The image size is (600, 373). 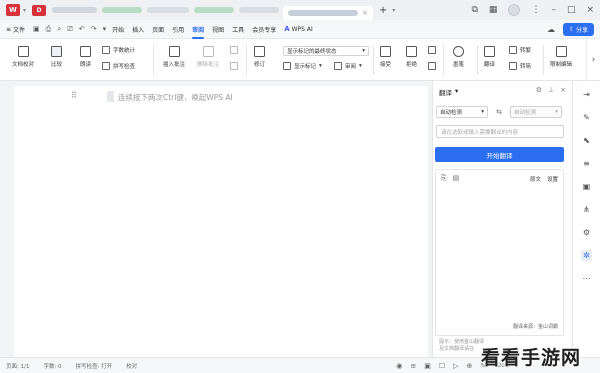 What do you see at coordinates (593, 60) in the screenshot?
I see `chevron-right-icon: ›` at bounding box center [593, 60].